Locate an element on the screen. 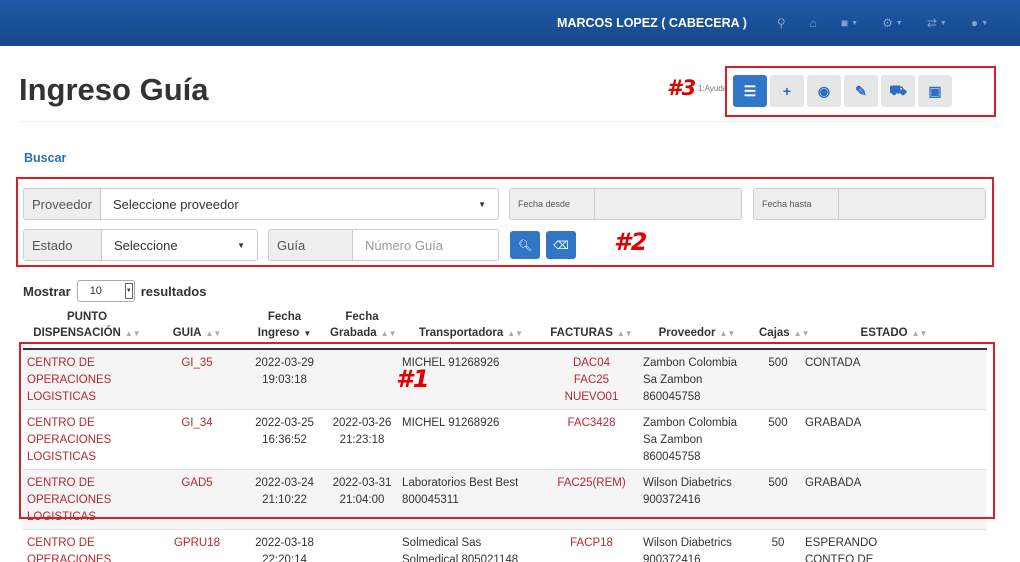  annotation-2: #2 is located at coordinates (631, 242).